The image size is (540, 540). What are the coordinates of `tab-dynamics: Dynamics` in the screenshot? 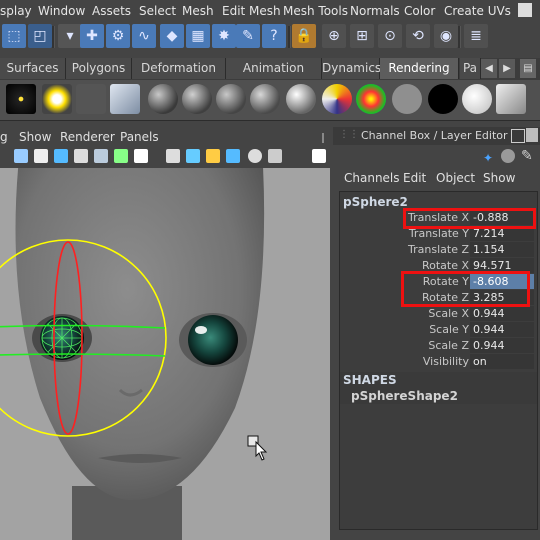 It's located at (351, 68).